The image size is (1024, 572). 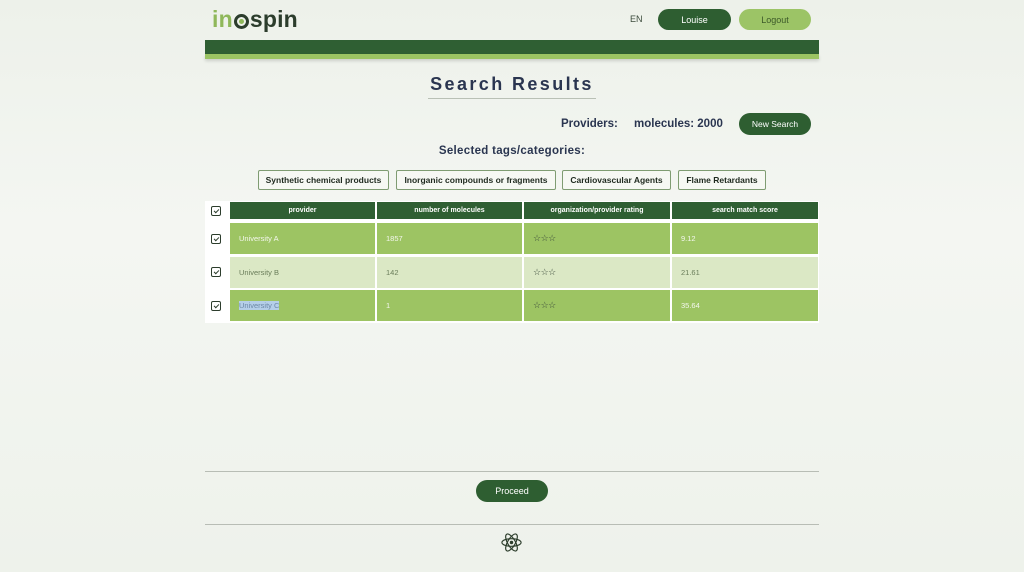 What do you see at coordinates (745, 238) in the screenshot?
I see `cell-score: 9.12` at bounding box center [745, 238].